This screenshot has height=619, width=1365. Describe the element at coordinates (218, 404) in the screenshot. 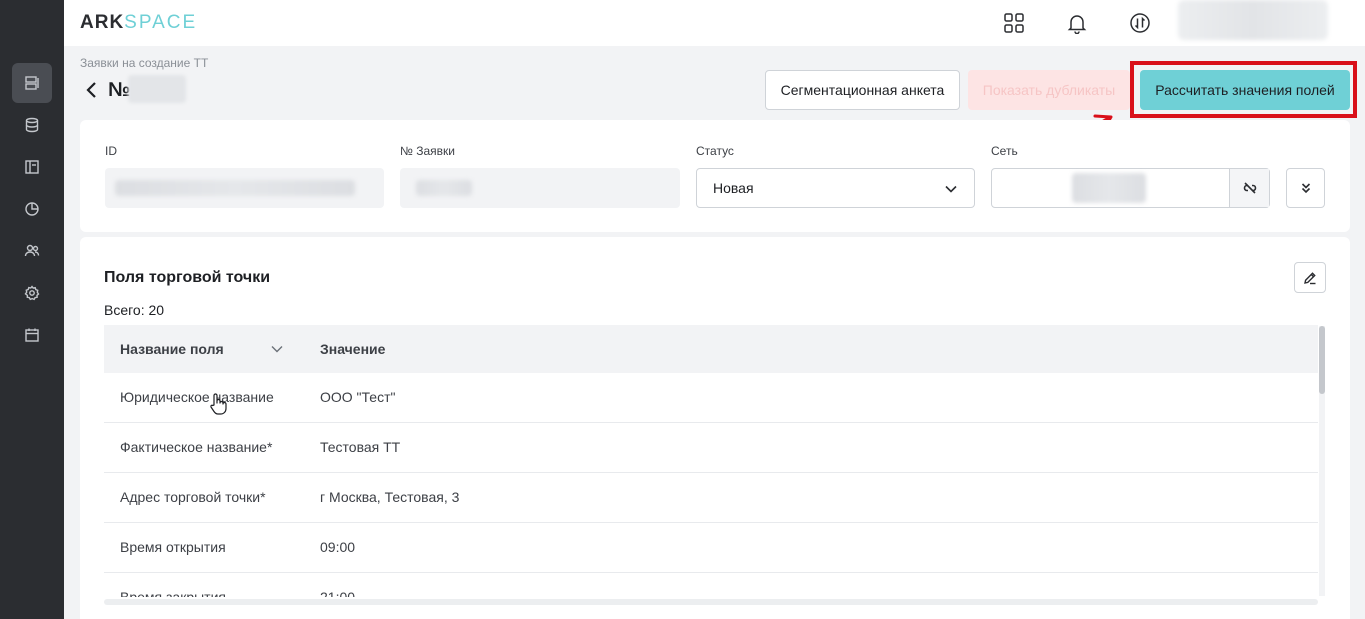

I see `hand-cursor-icon` at that location.